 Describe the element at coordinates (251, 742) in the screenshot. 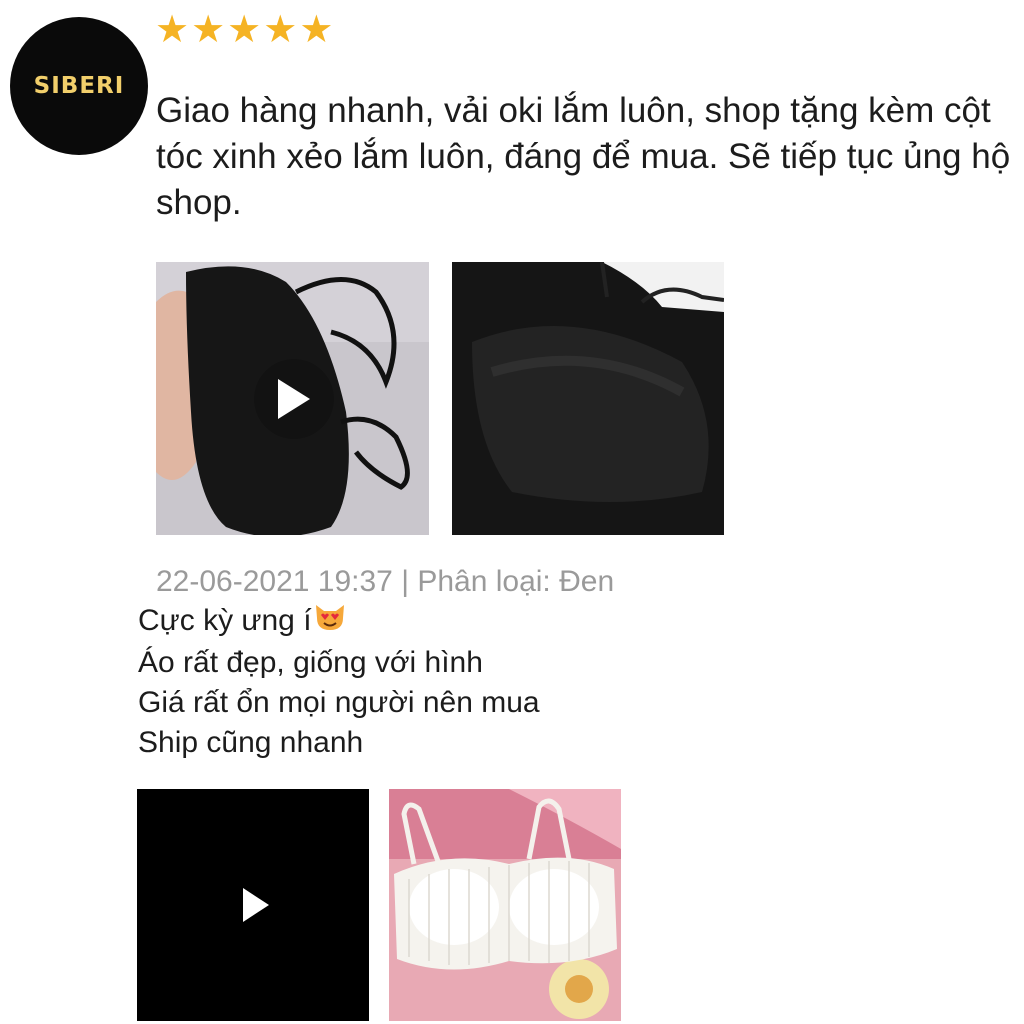

I see `review-line: Ship cũng nhanh` at that location.